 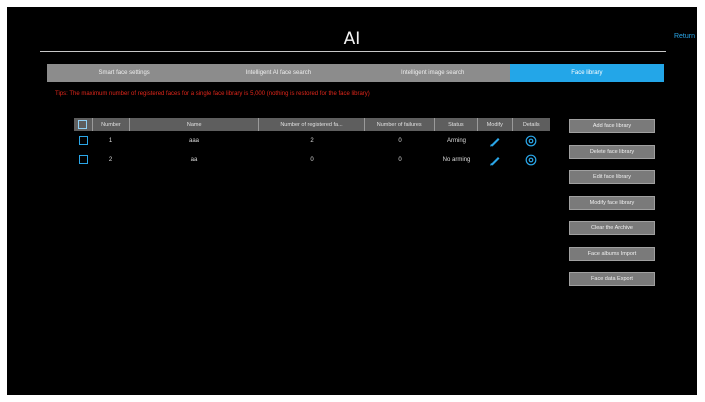 What do you see at coordinates (612, 253) in the screenshot?
I see `face-import-button: Face albums Import` at bounding box center [612, 253].